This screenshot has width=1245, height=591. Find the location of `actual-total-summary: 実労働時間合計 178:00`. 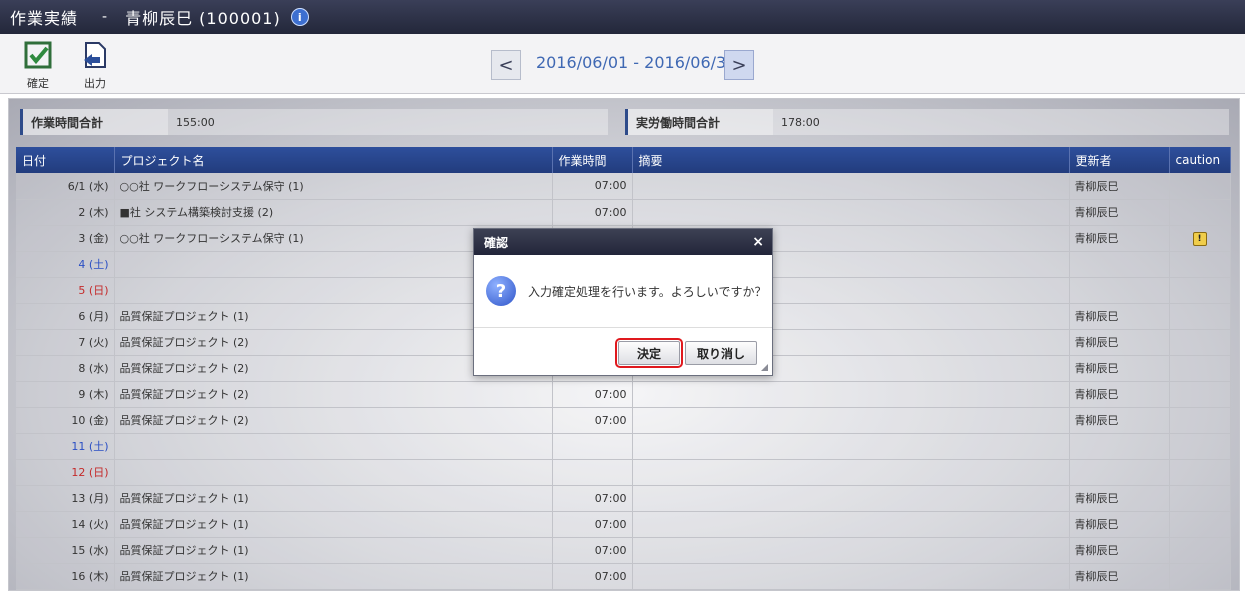

actual-total-summary: 実労働時間合計 178:00 is located at coordinates (927, 122).